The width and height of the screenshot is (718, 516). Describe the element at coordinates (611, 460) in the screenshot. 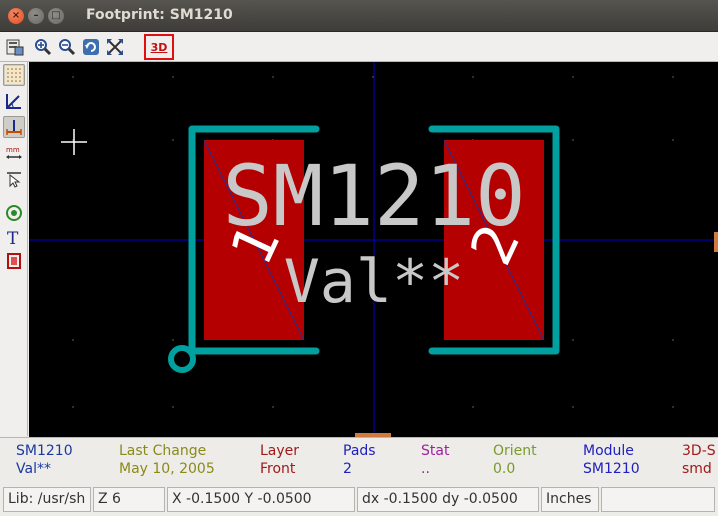

I see `info-module-column: Module SM1210` at that location.